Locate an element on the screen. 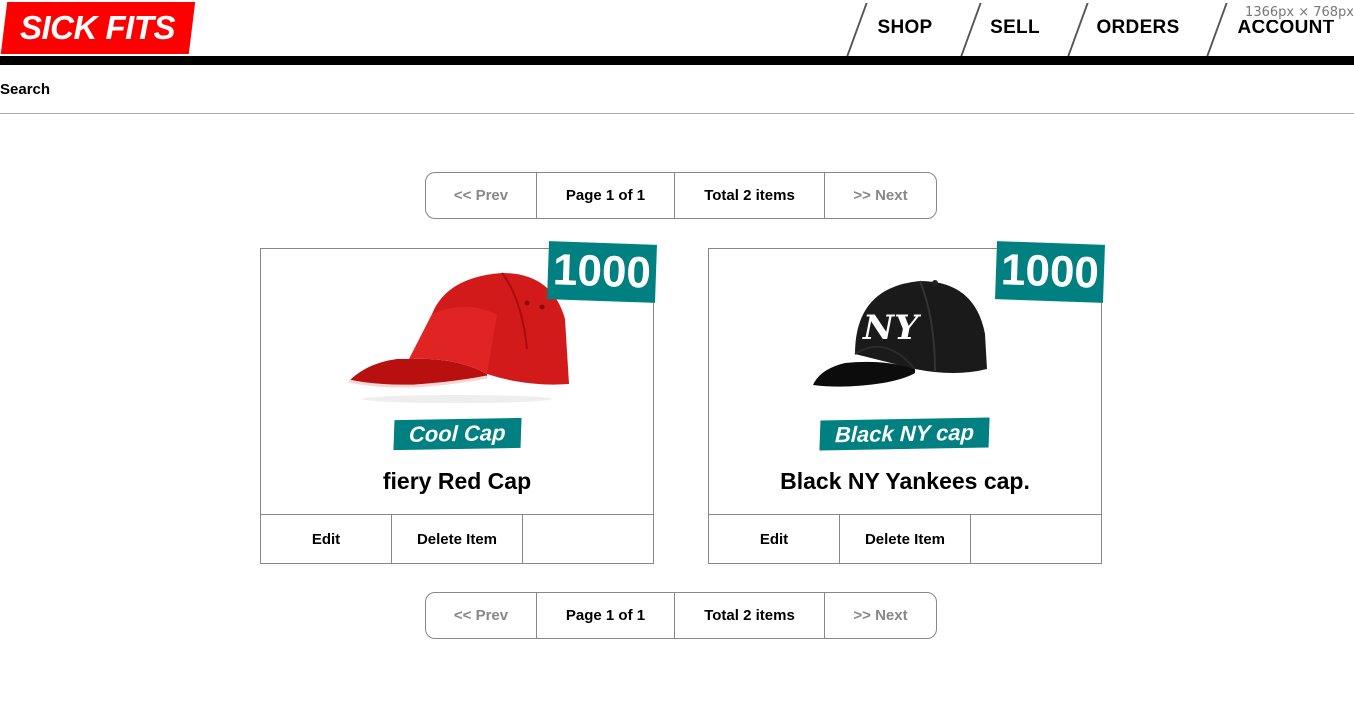  site-logo: SICK FITS is located at coordinates (98, 28).